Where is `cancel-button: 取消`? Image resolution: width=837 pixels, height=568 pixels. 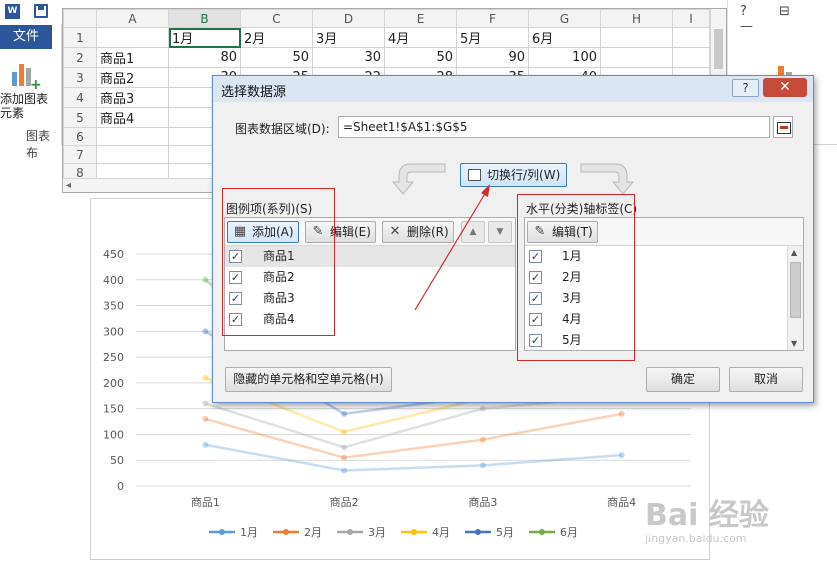
cancel-button: 取消 is located at coordinates (766, 379).